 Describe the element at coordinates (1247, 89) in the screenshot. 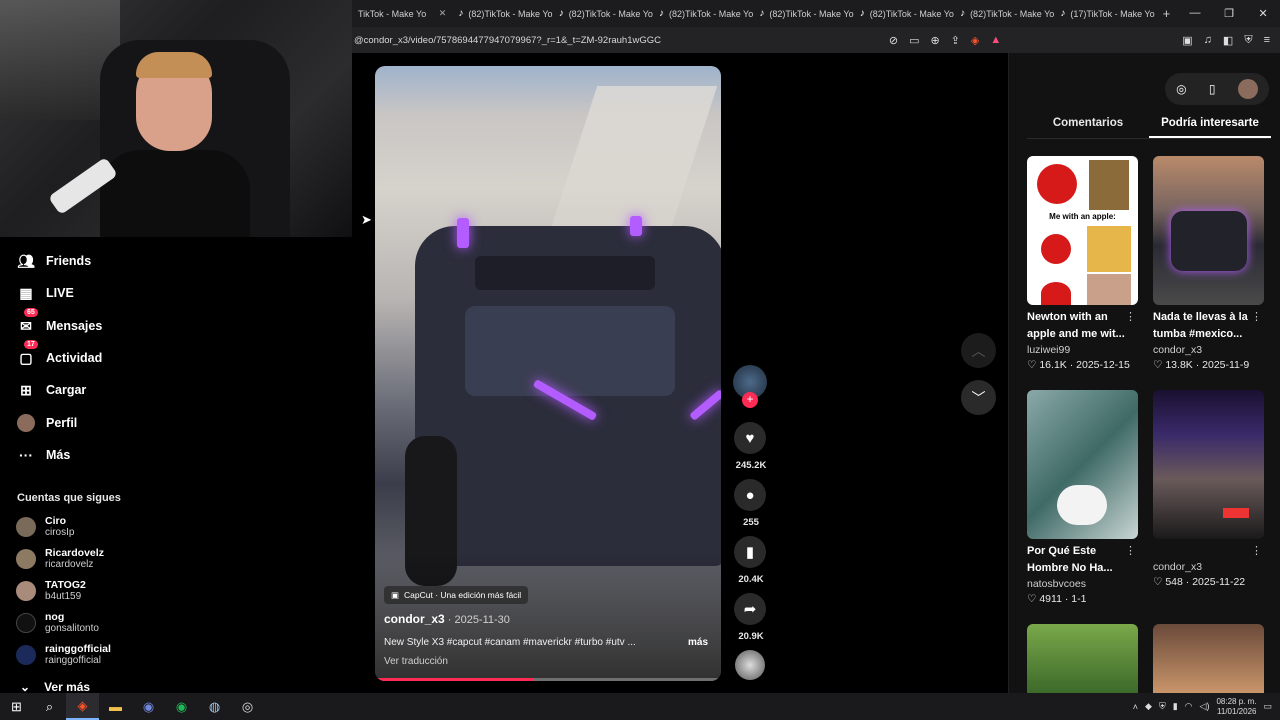

I see `user-avatar` at that location.